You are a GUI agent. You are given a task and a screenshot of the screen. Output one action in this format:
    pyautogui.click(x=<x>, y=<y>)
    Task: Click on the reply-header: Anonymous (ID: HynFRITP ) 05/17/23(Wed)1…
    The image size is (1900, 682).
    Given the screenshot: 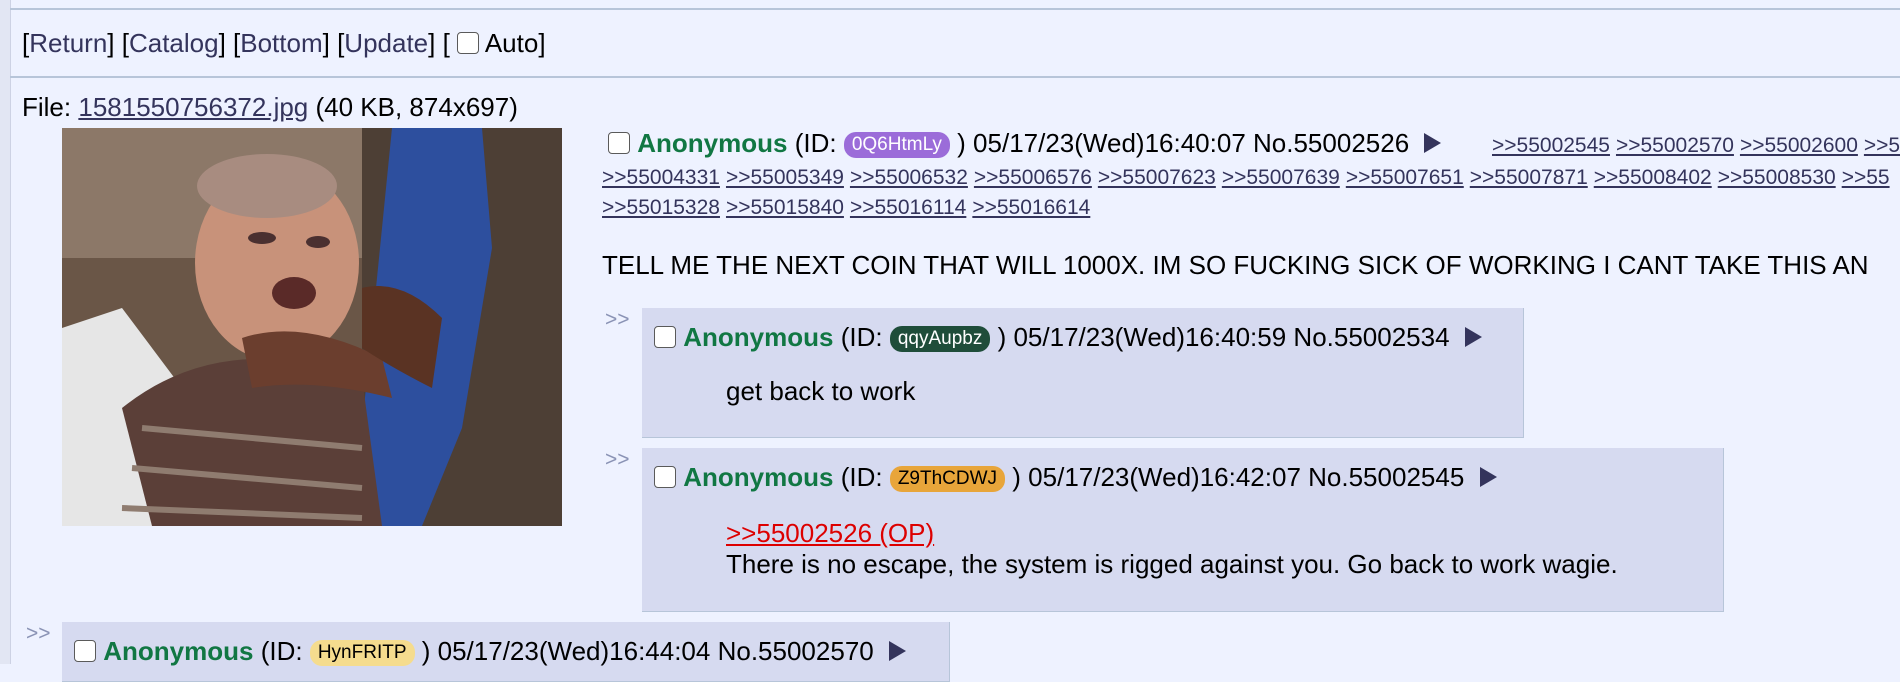 What is the action you would take?
    pyautogui.click(x=490, y=651)
    